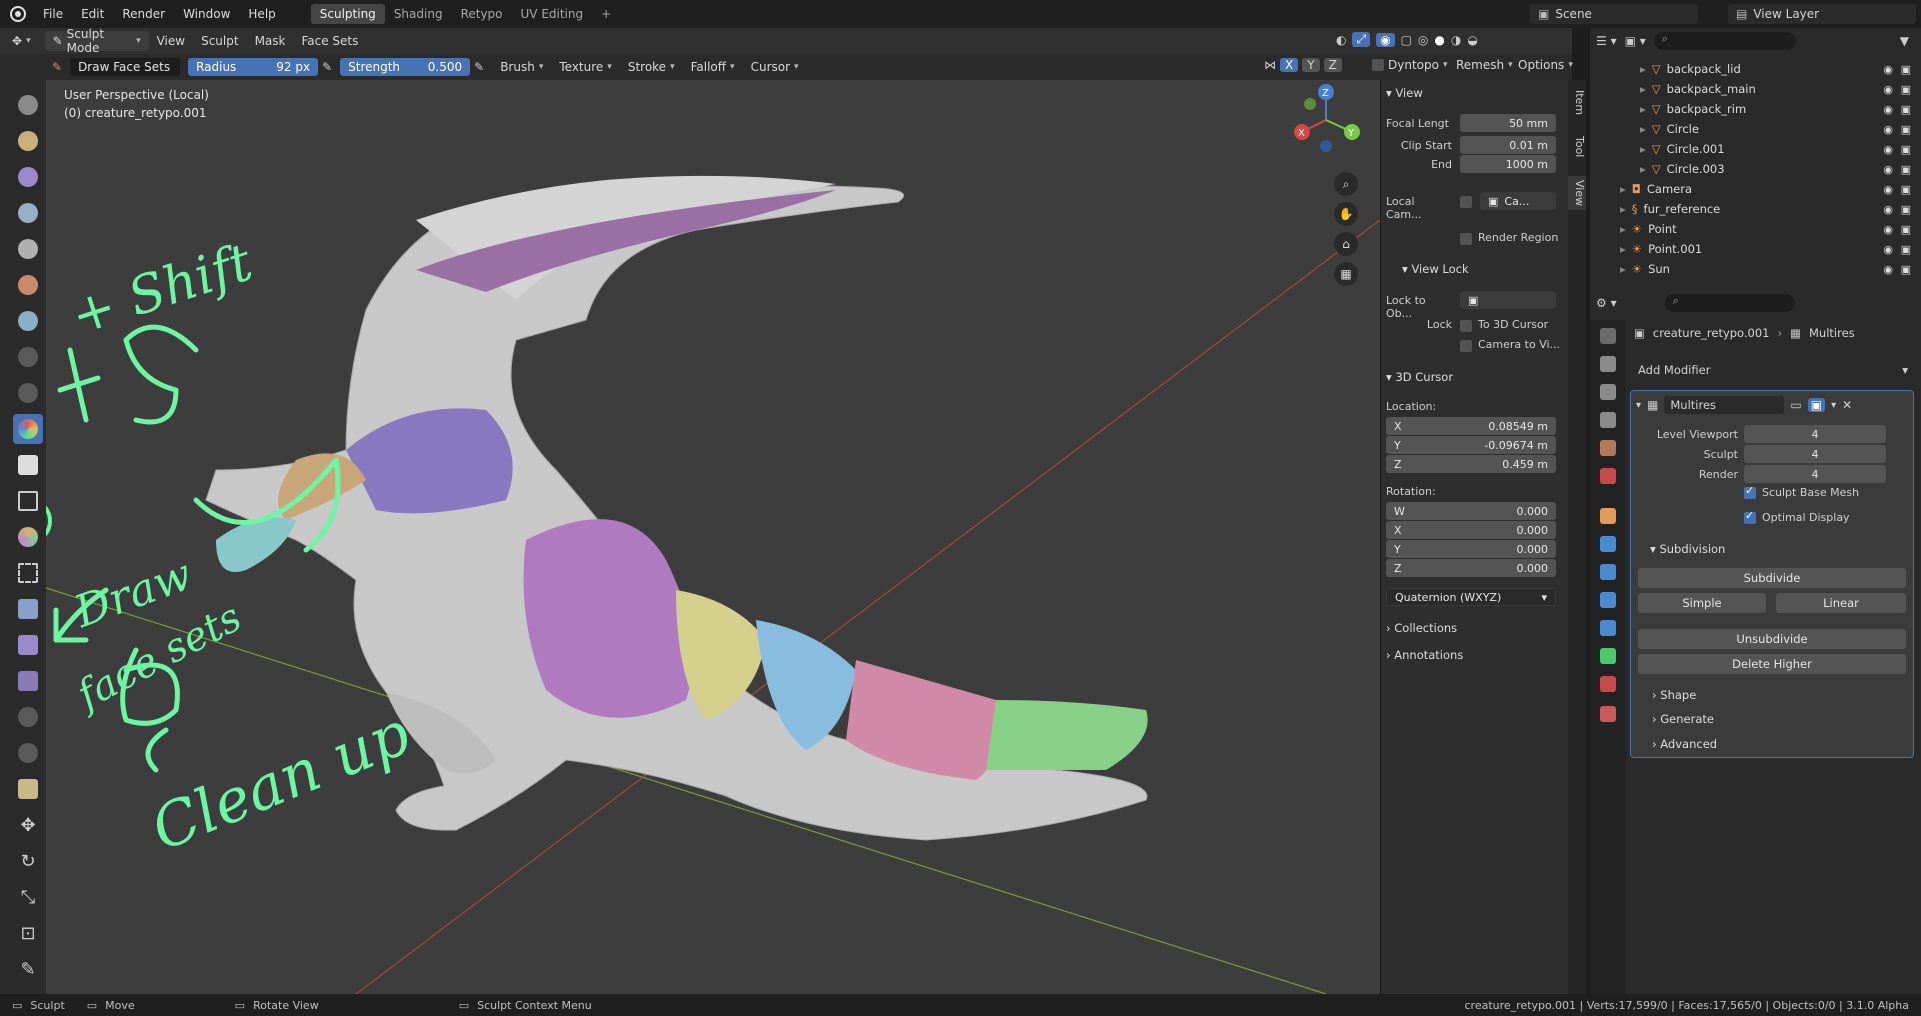 The width and height of the screenshot is (1921, 1016). I want to click on particles-tab-icon, so click(1608, 572).